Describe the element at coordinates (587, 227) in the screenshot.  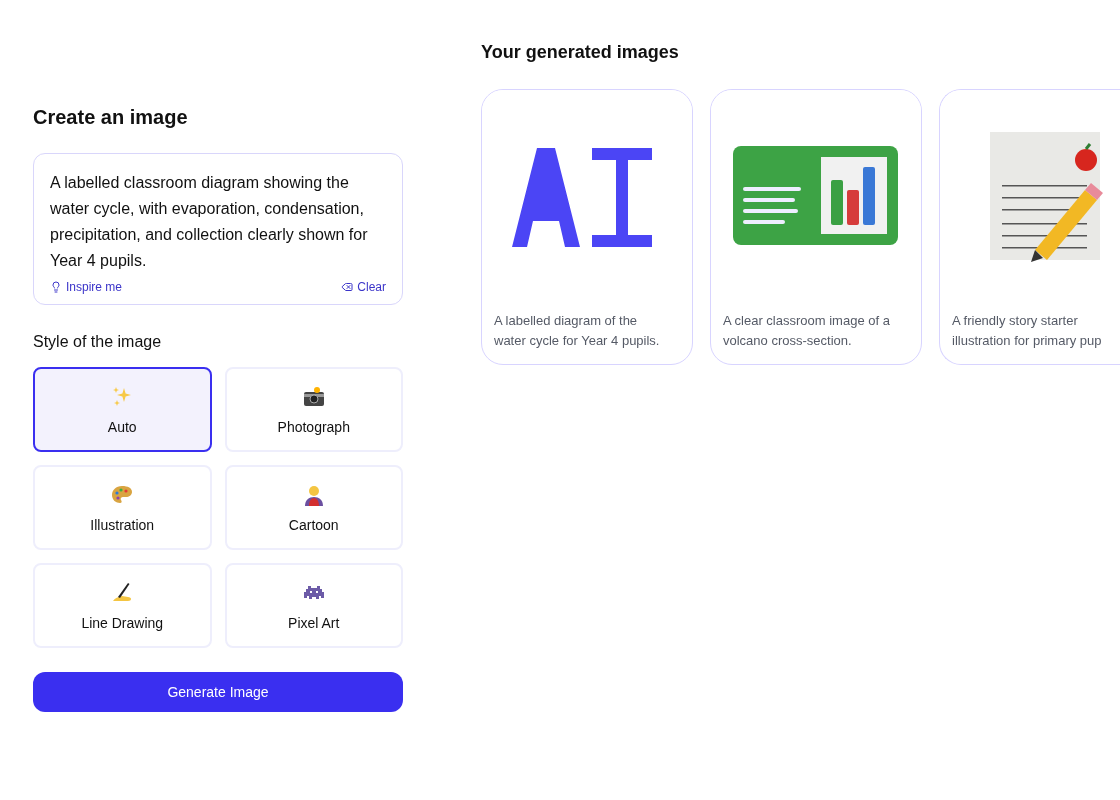
I see `image-card: A labelled diagram of the water cycle for Year 4 pupils.` at that location.